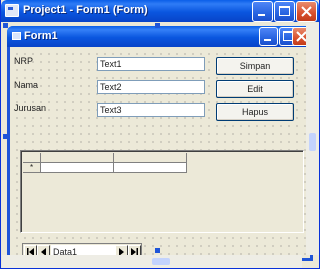 The width and height of the screenshot is (320, 269). What do you see at coordinates (32, 168) in the screenshot?
I see `grid-new-row-marker: *` at bounding box center [32, 168].